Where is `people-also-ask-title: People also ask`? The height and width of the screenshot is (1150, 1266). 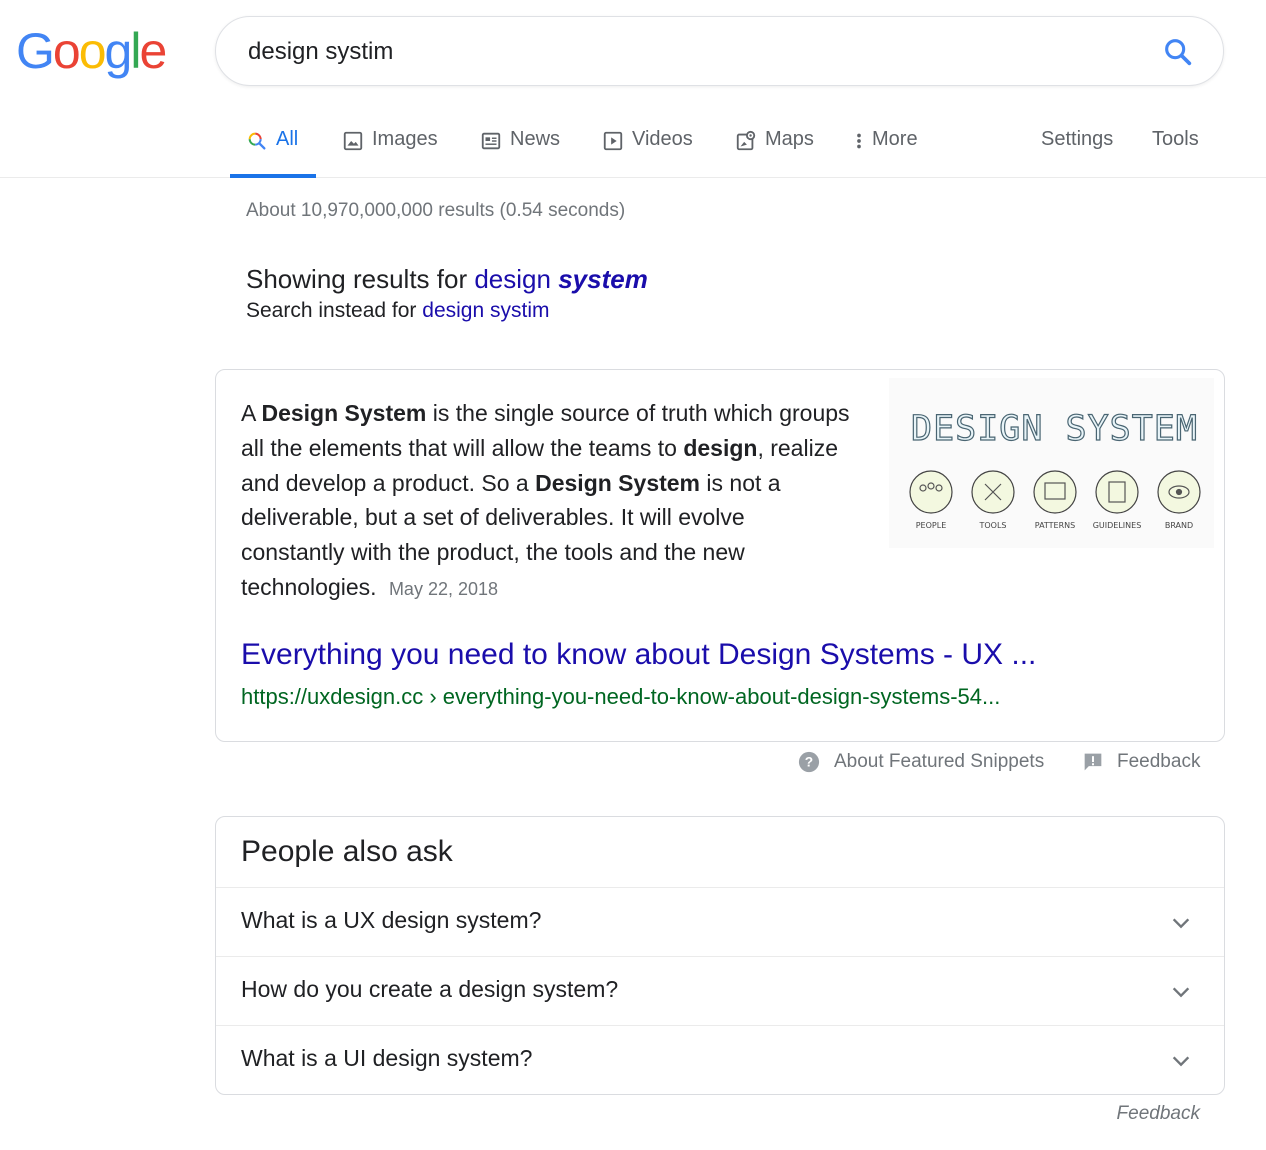 people-also-ask-title: People also ask is located at coordinates (347, 851).